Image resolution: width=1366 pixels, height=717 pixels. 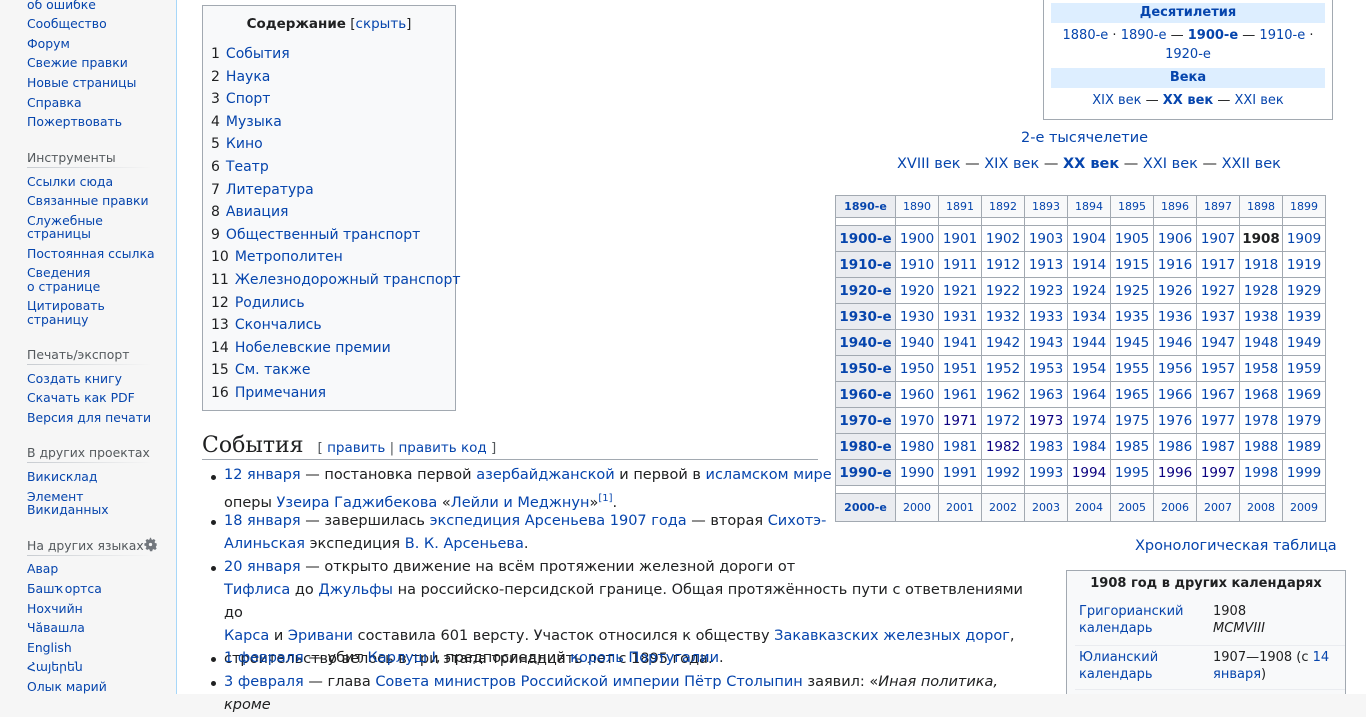 What do you see at coordinates (264, 682) in the screenshot?
I see `event-date-link: 3 февраля` at bounding box center [264, 682].